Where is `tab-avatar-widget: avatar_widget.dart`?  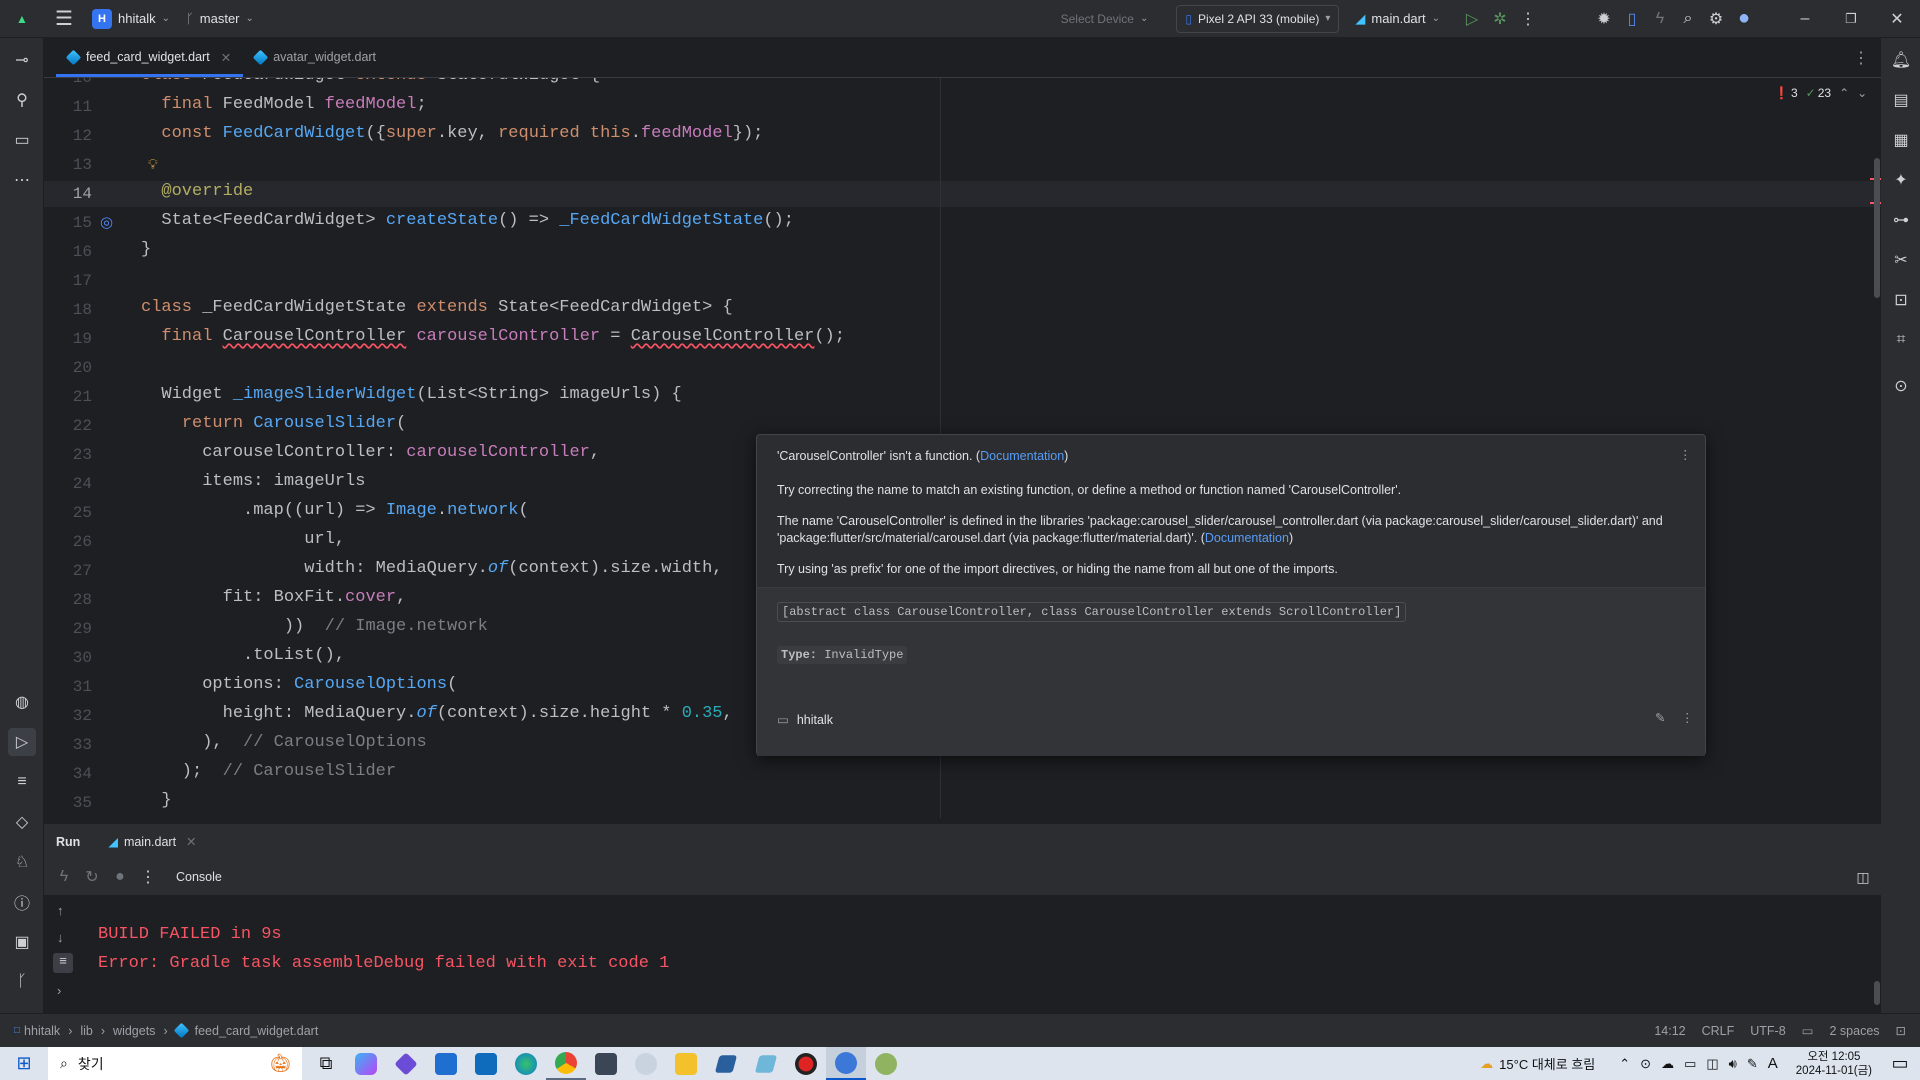 tab-avatar-widget: avatar_widget.dart is located at coordinates (315, 57).